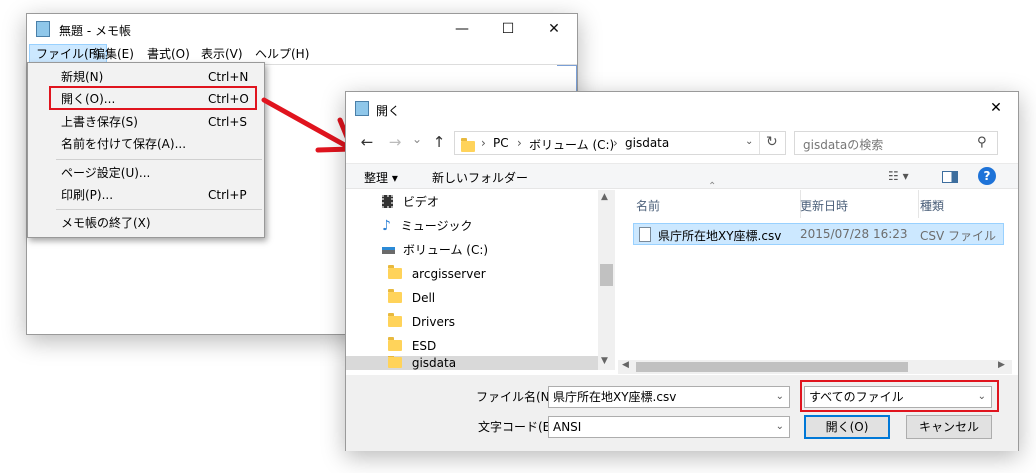  What do you see at coordinates (43, 29) in the screenshot?
I see `notepad-icon` at bounding box center [43, 29].